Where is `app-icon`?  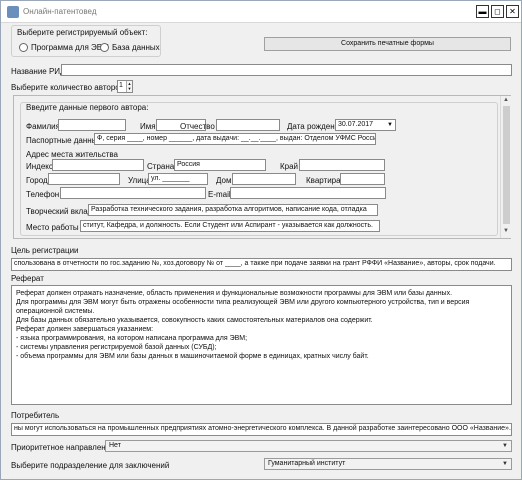
app-icon is located at coordinates (13, 12).